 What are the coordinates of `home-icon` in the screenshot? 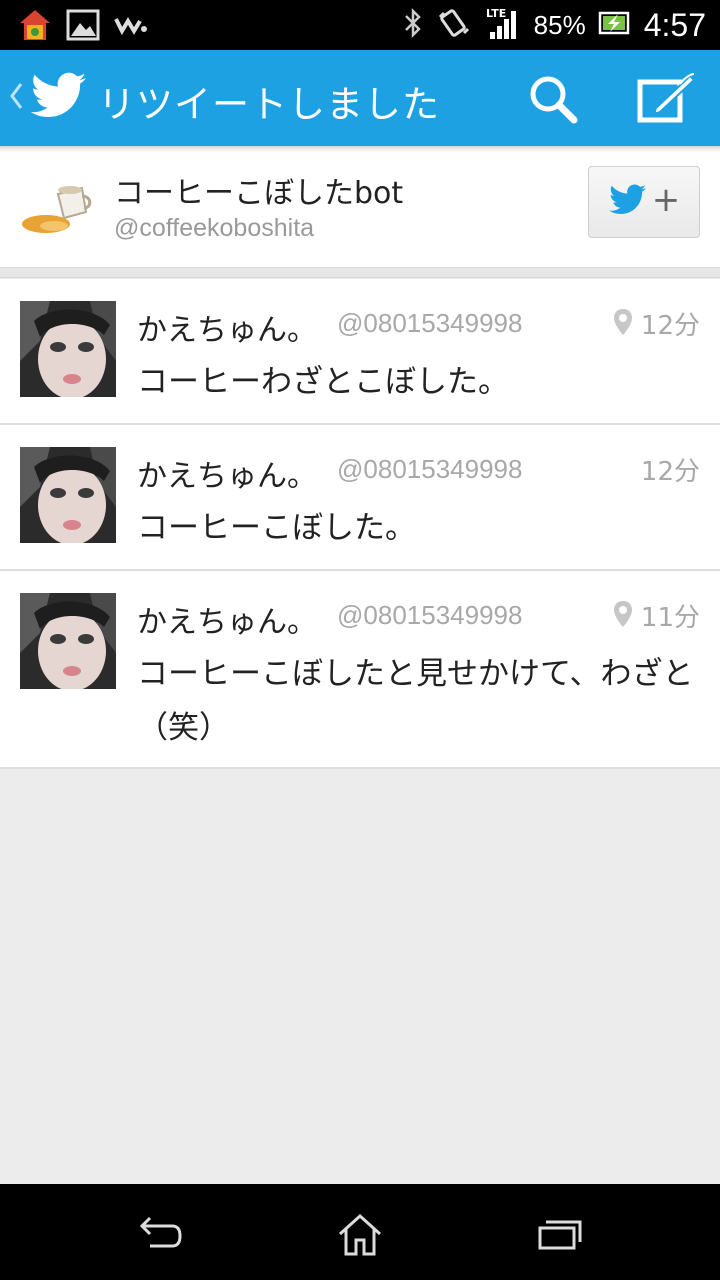 It's located at (360, 1234).